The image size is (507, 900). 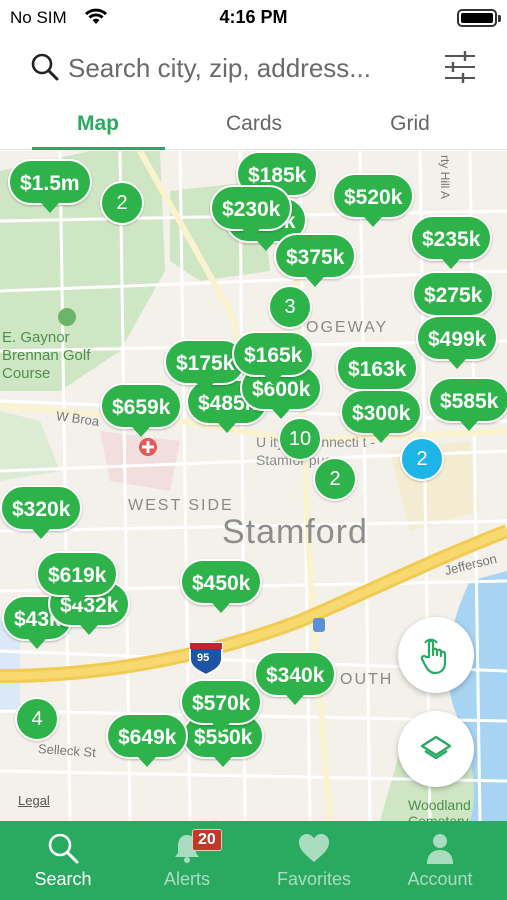 I want to click on price-pin: $619k, so click(x=77, y=578).